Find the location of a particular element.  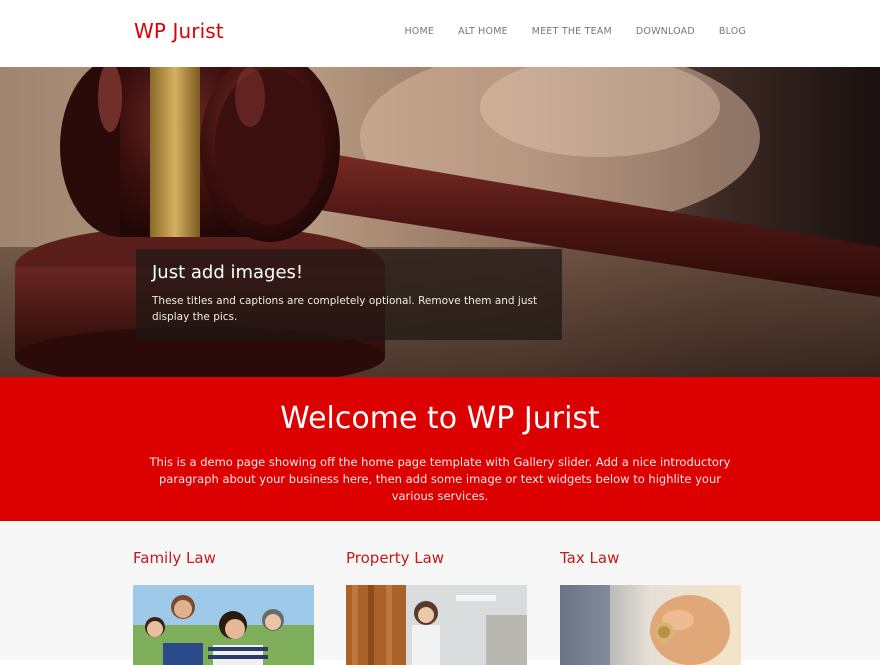

service-title: Tax Law is located at coordinates (650, 544).